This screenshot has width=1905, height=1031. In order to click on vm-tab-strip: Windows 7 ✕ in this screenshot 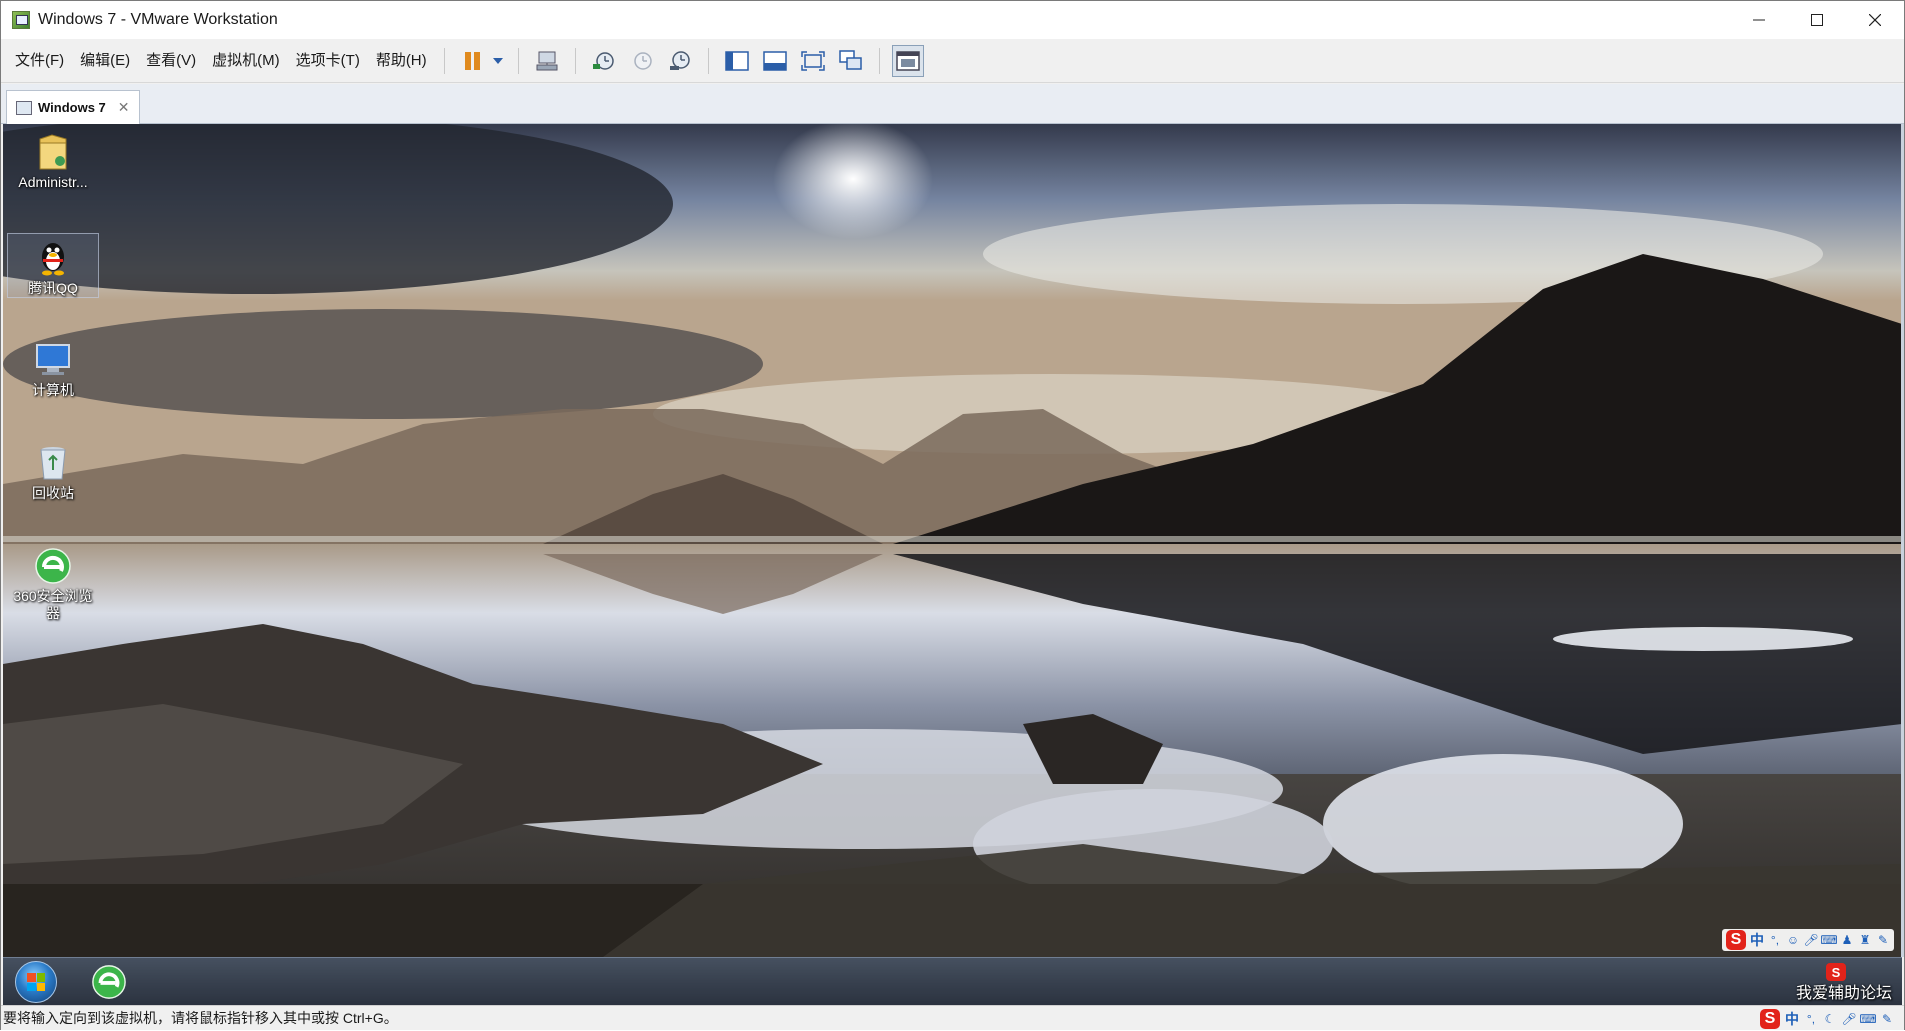, I will do `click(952, 104)`.